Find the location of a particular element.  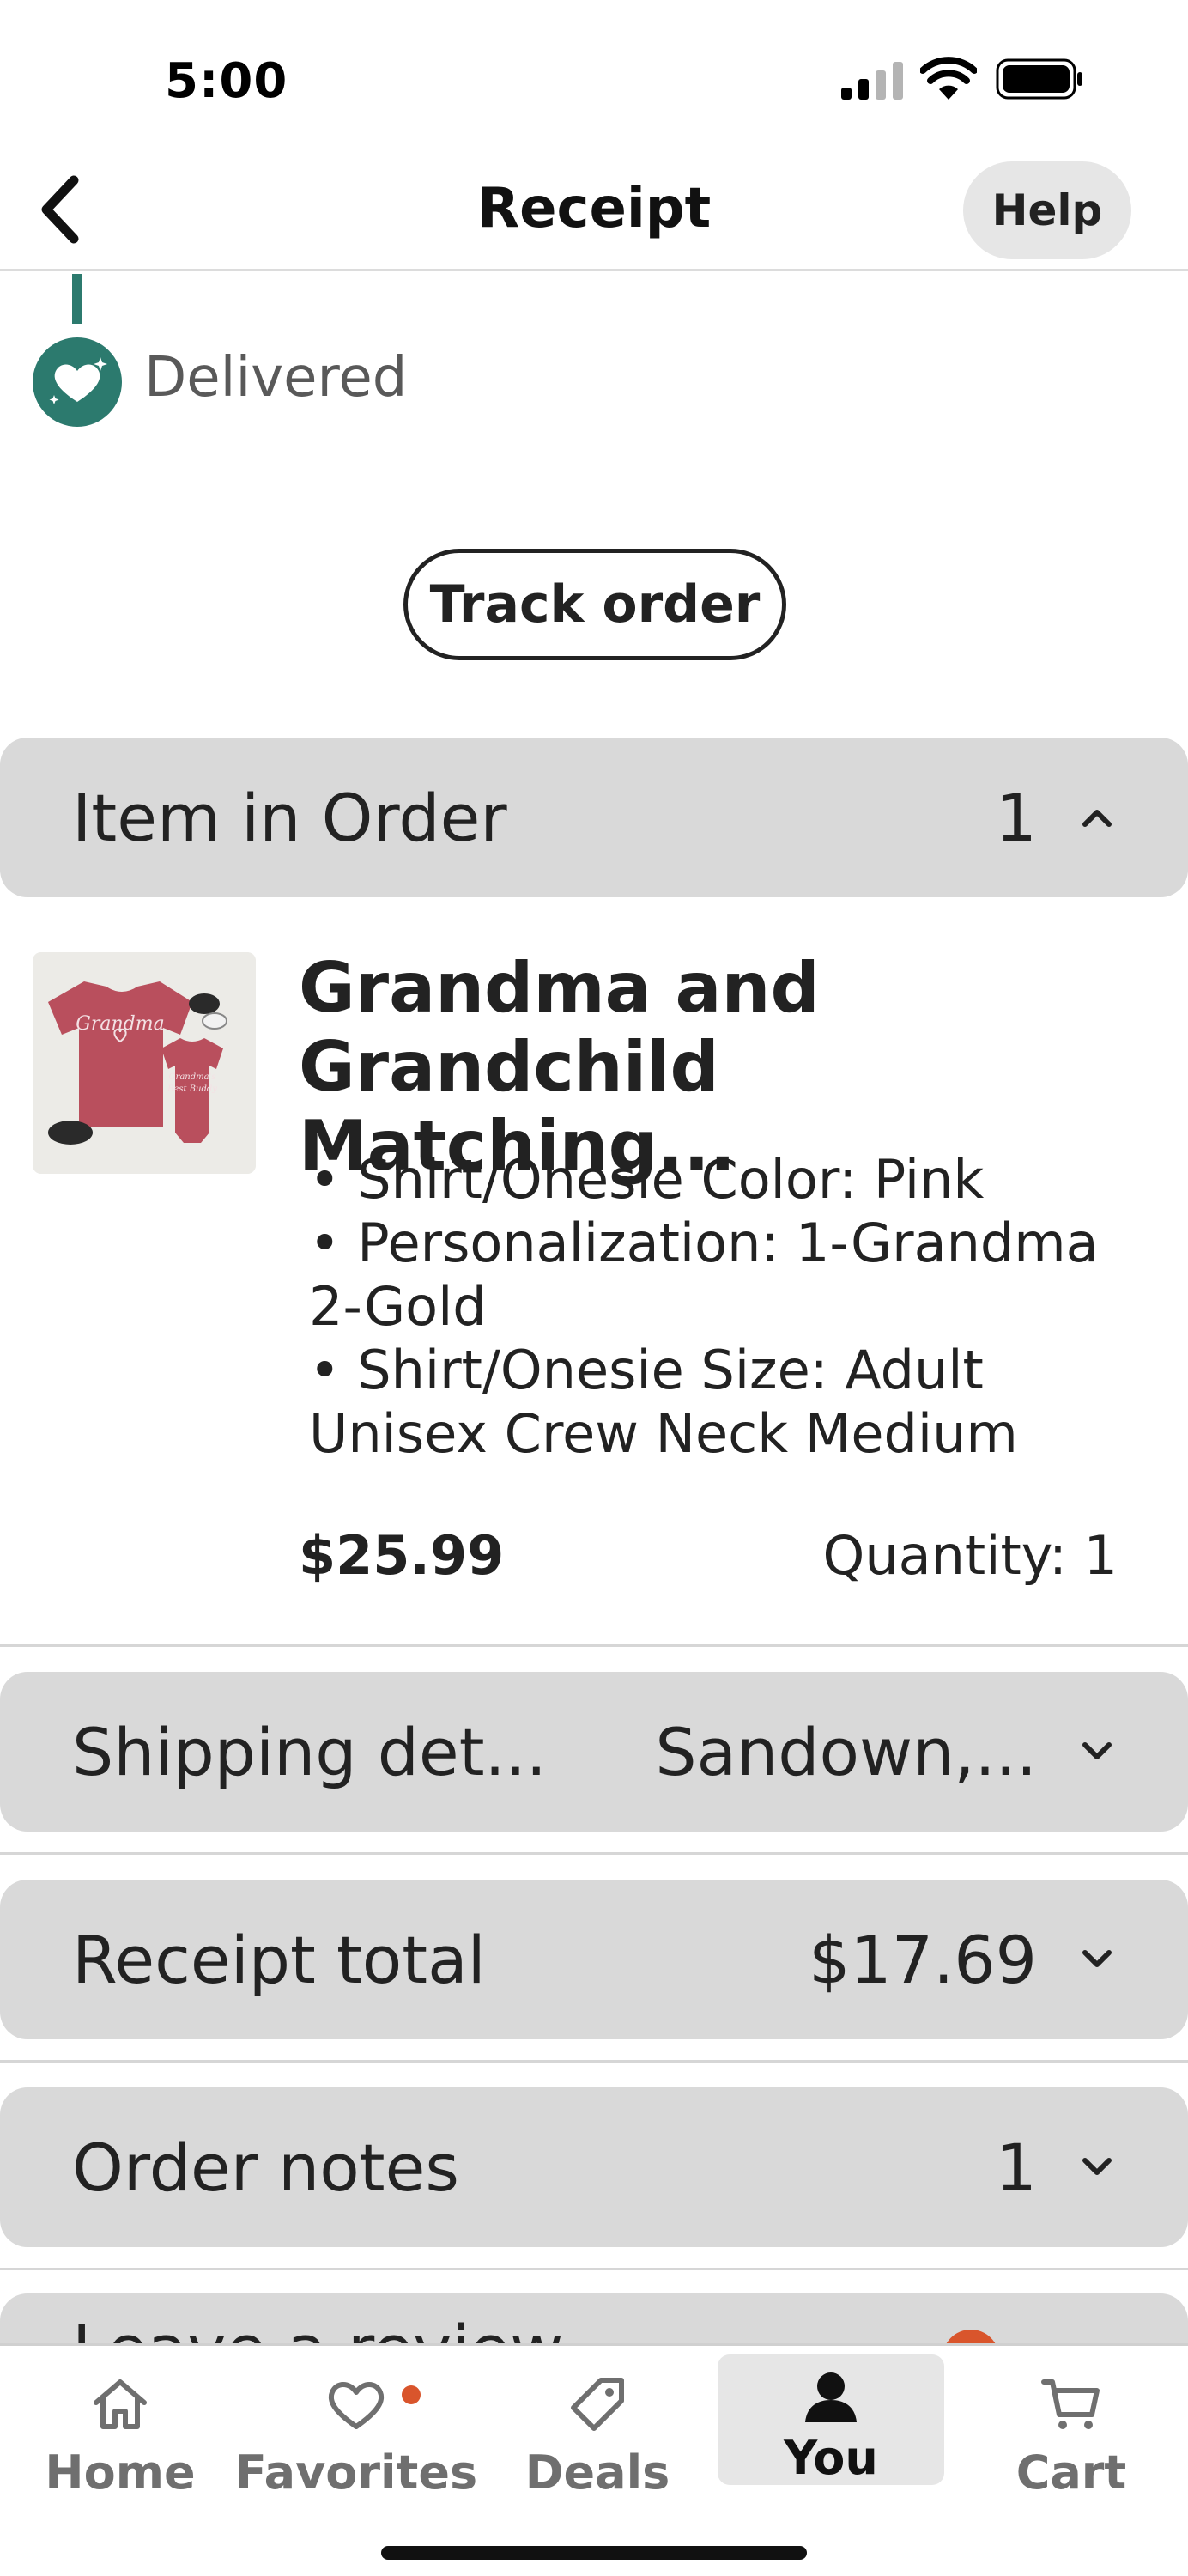

tab-home-label: Home is located at coordinates (121, 2472).